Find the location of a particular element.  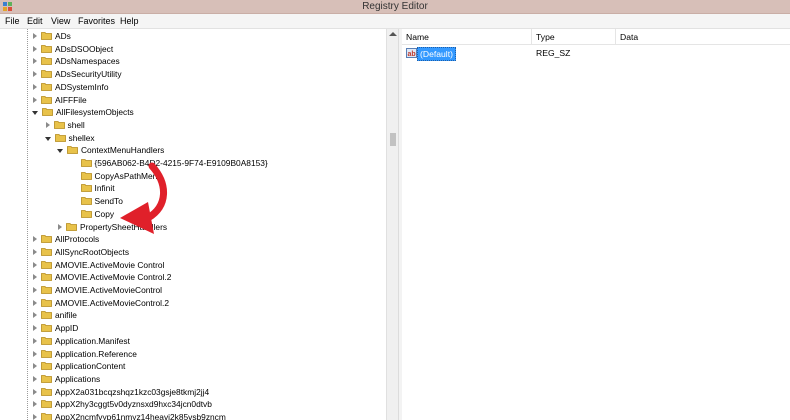

menu-file: File is located at coordinates (12, 21).